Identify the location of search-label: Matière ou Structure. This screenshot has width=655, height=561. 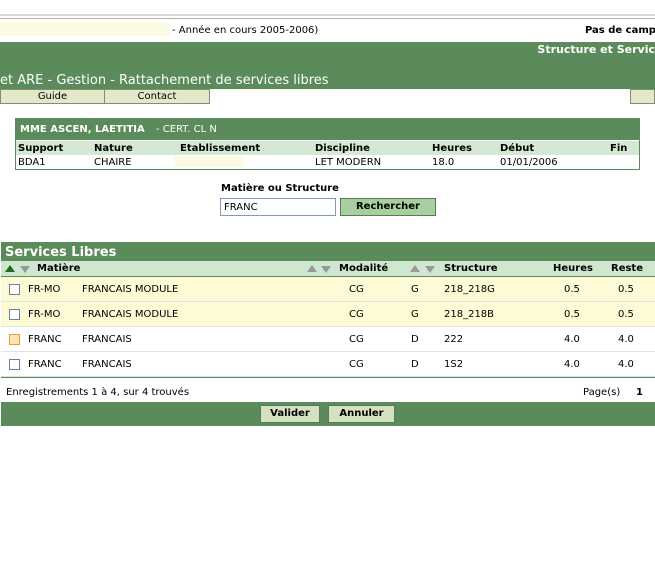
(280, 188).